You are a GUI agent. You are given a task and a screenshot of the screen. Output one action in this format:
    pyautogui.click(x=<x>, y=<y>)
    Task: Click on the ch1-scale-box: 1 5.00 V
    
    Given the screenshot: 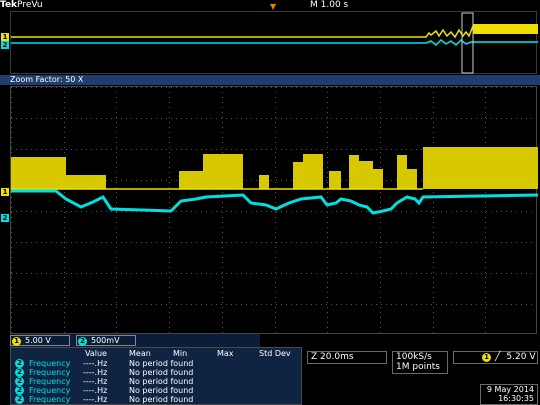 What is the action you would take?
    pyautogui.click(x=40, y=340)
    